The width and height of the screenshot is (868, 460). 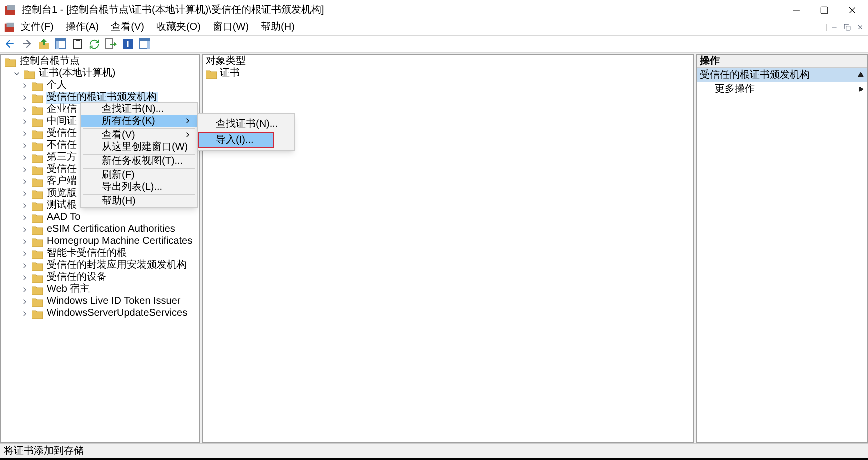 What do you see at coordinates (62, 146) in the screenshot?
I see `tree-item: 不信任` at bounding box center [62, 146].